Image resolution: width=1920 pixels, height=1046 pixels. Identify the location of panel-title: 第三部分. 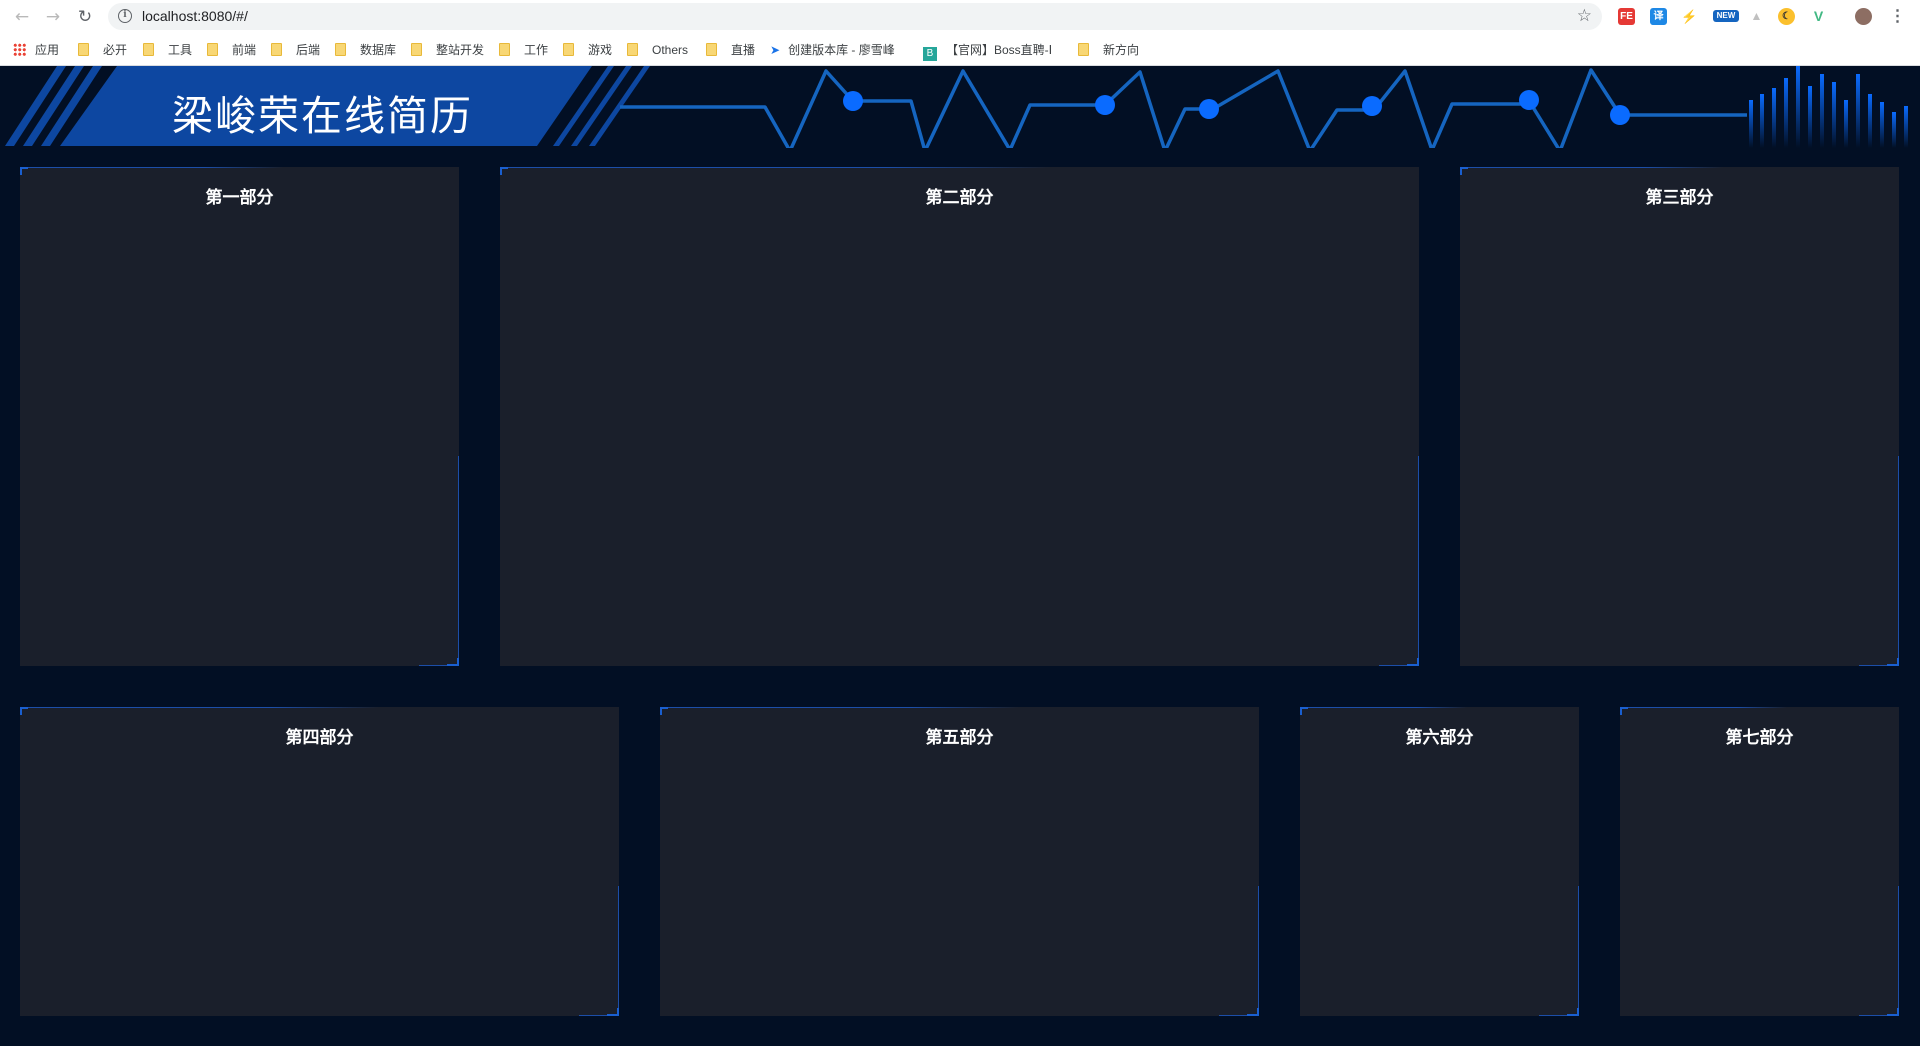
(1679, 198).